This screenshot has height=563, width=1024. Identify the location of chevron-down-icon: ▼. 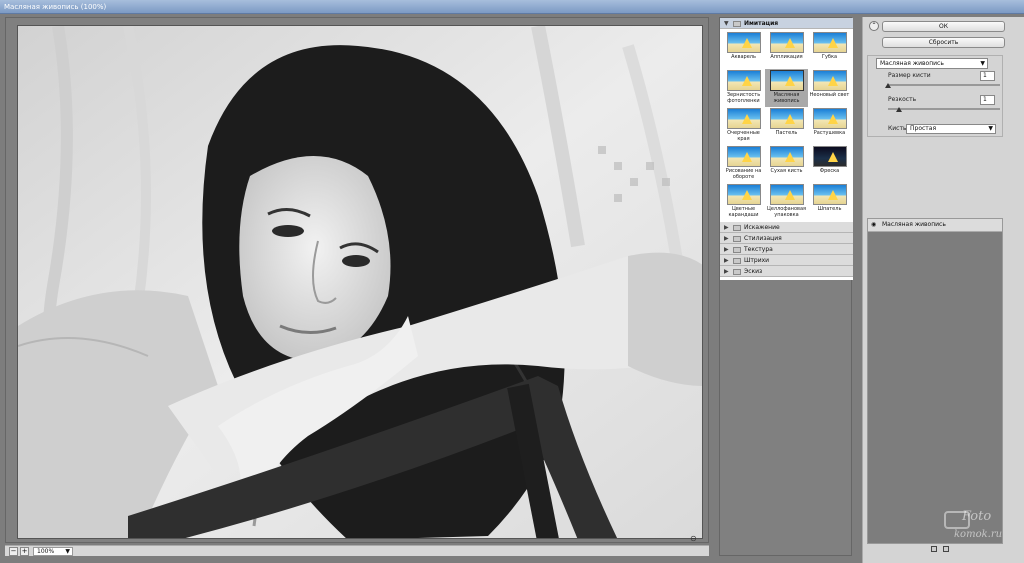
(67, 551).